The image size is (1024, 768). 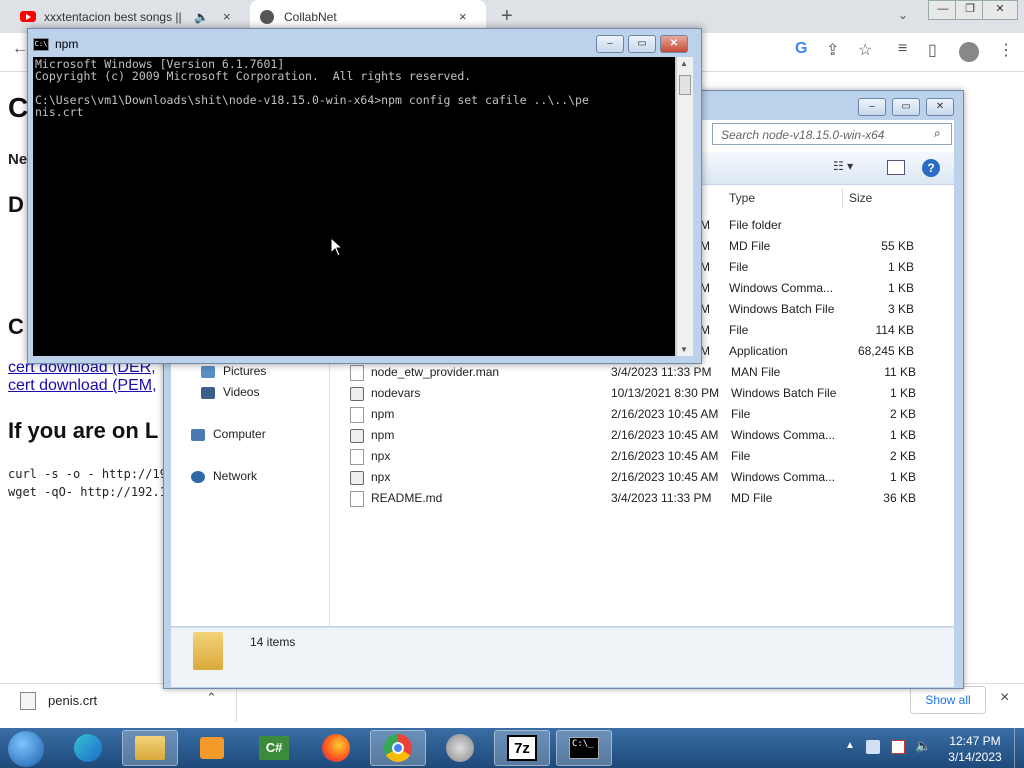 I want to click on close-window-button: ✕, so click(x=1000, y=10).